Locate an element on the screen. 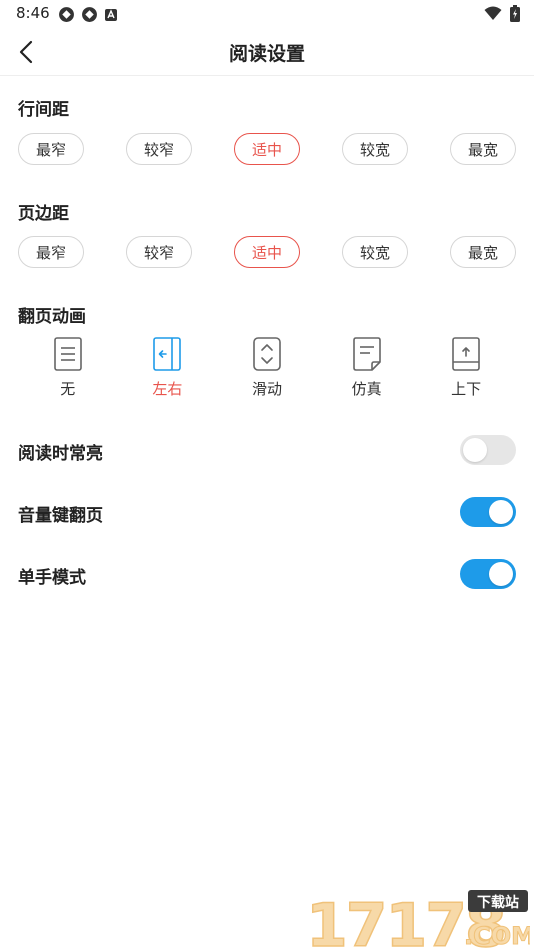 Image resolution: width=534 pixels, height=950 pixels. page-animation-options: 无 左右 滑动 仿真 上下 is located at coordinates (267, 367).